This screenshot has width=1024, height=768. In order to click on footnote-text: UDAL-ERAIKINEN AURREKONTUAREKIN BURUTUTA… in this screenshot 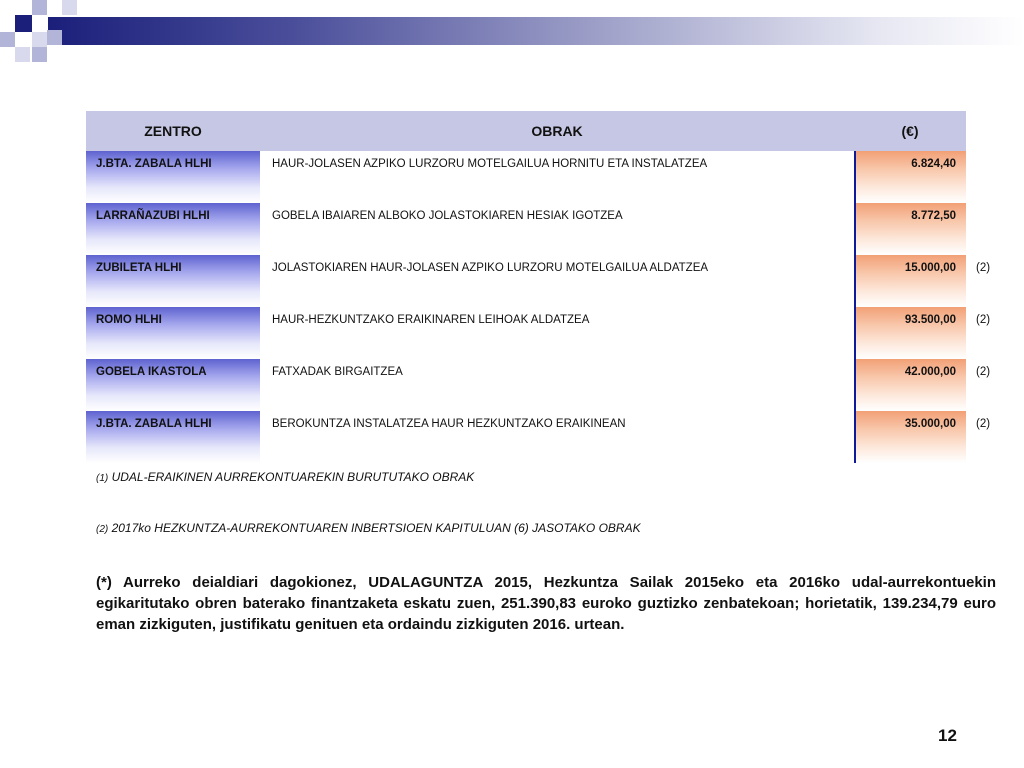, I will do `click(293, 477)`.